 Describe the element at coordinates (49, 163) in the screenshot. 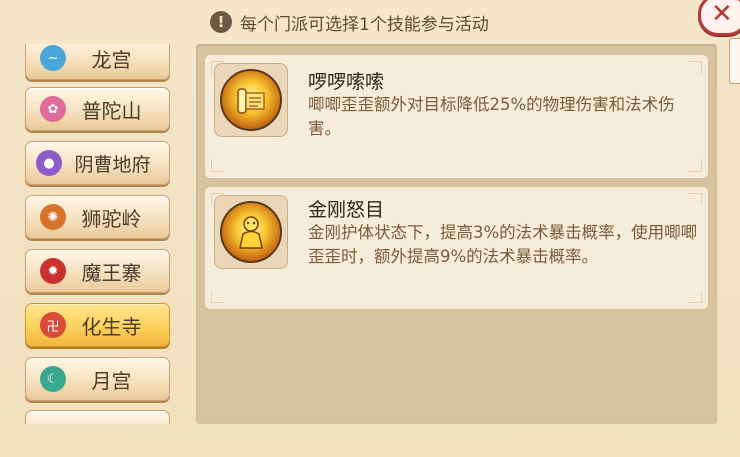

I see `skull-emblem-icon: ●` at that location.